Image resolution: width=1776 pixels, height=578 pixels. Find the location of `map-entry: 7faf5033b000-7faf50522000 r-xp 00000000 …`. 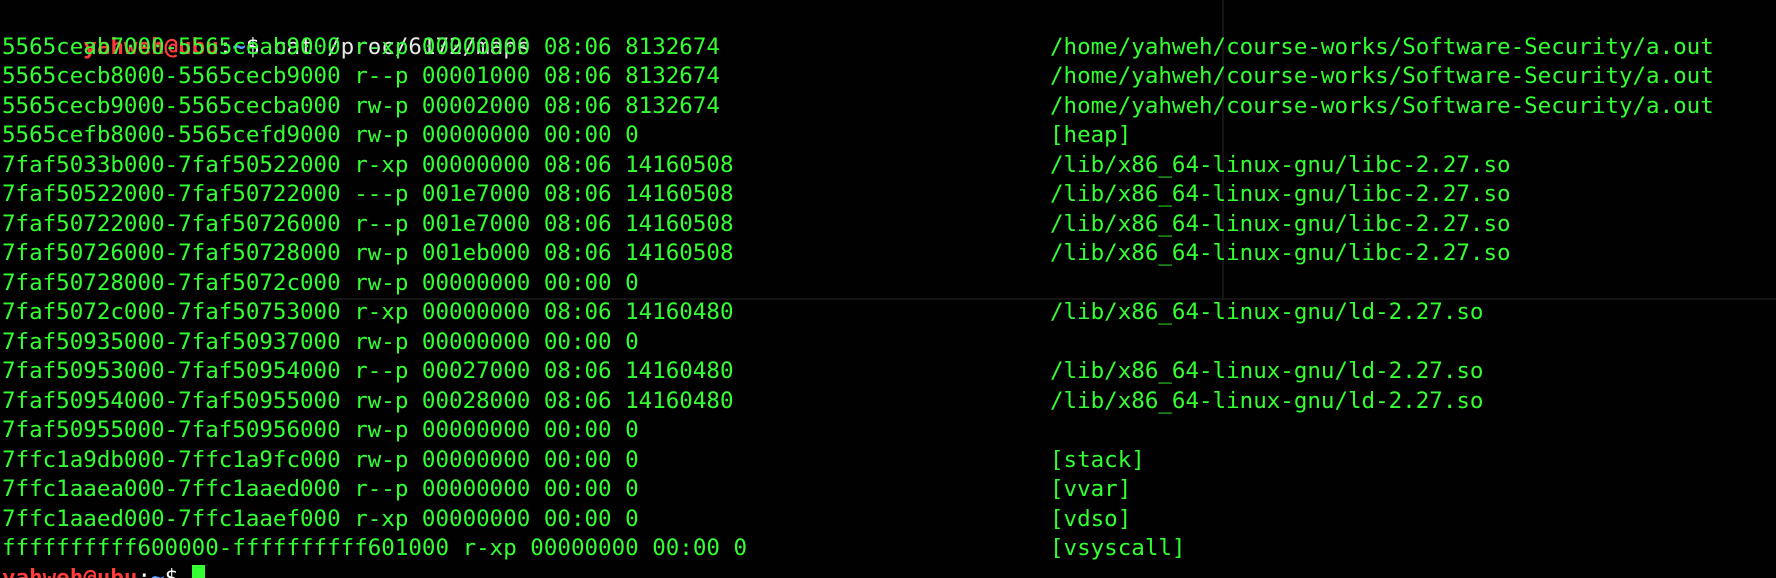

map-entry: 7faf5033b000-7faf50522000 r-xp 00000000 … is located at coordinates (368, 164).